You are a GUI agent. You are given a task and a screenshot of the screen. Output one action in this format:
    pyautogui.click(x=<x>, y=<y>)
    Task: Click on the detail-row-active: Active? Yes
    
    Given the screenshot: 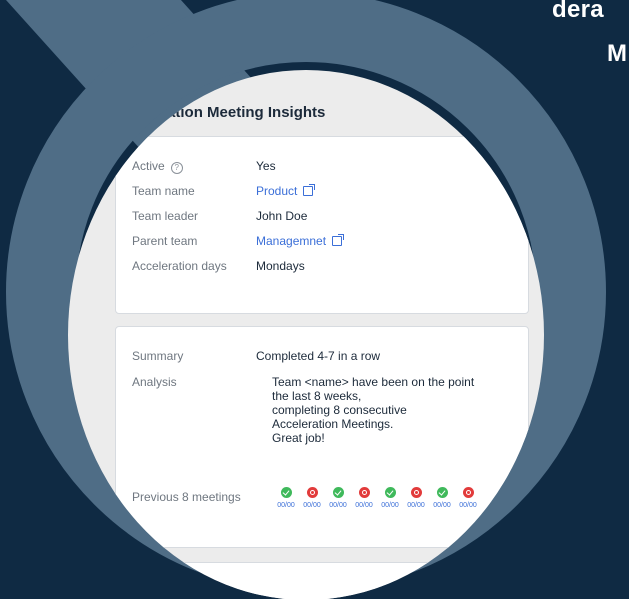 What is the action you would take?
    pyautogui.click(x=204, y=166)
    